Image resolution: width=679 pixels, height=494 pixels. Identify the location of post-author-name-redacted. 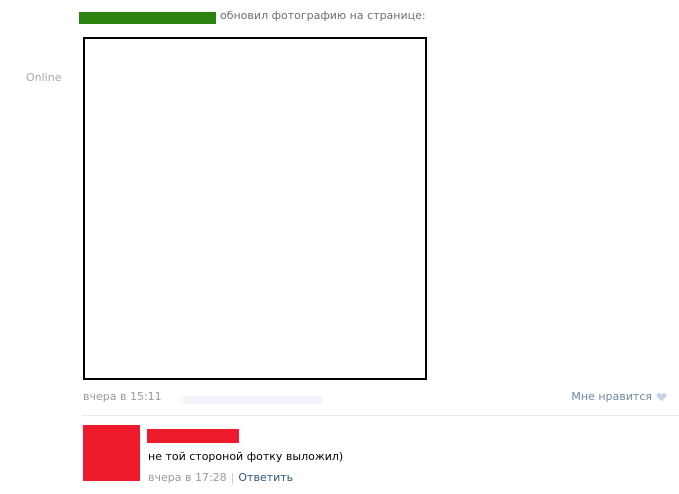
(147, 18).